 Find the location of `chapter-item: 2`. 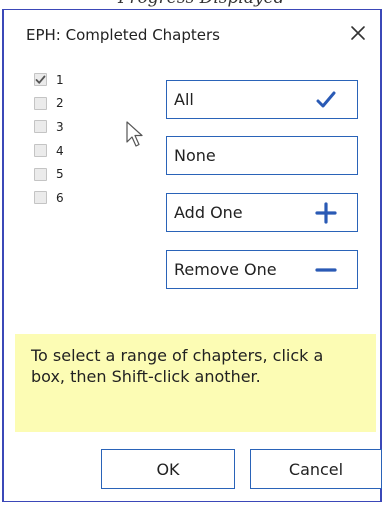

chapter-item: 2 is located at coordinates (49, 104).